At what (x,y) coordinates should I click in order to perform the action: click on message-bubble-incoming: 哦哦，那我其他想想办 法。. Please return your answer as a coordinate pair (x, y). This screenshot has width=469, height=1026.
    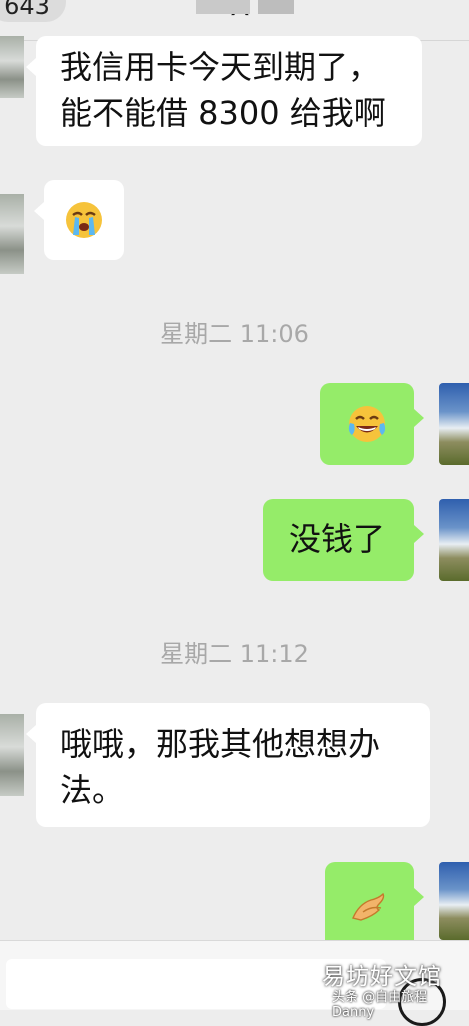
    Looking at the image, I should click on (228, 765).